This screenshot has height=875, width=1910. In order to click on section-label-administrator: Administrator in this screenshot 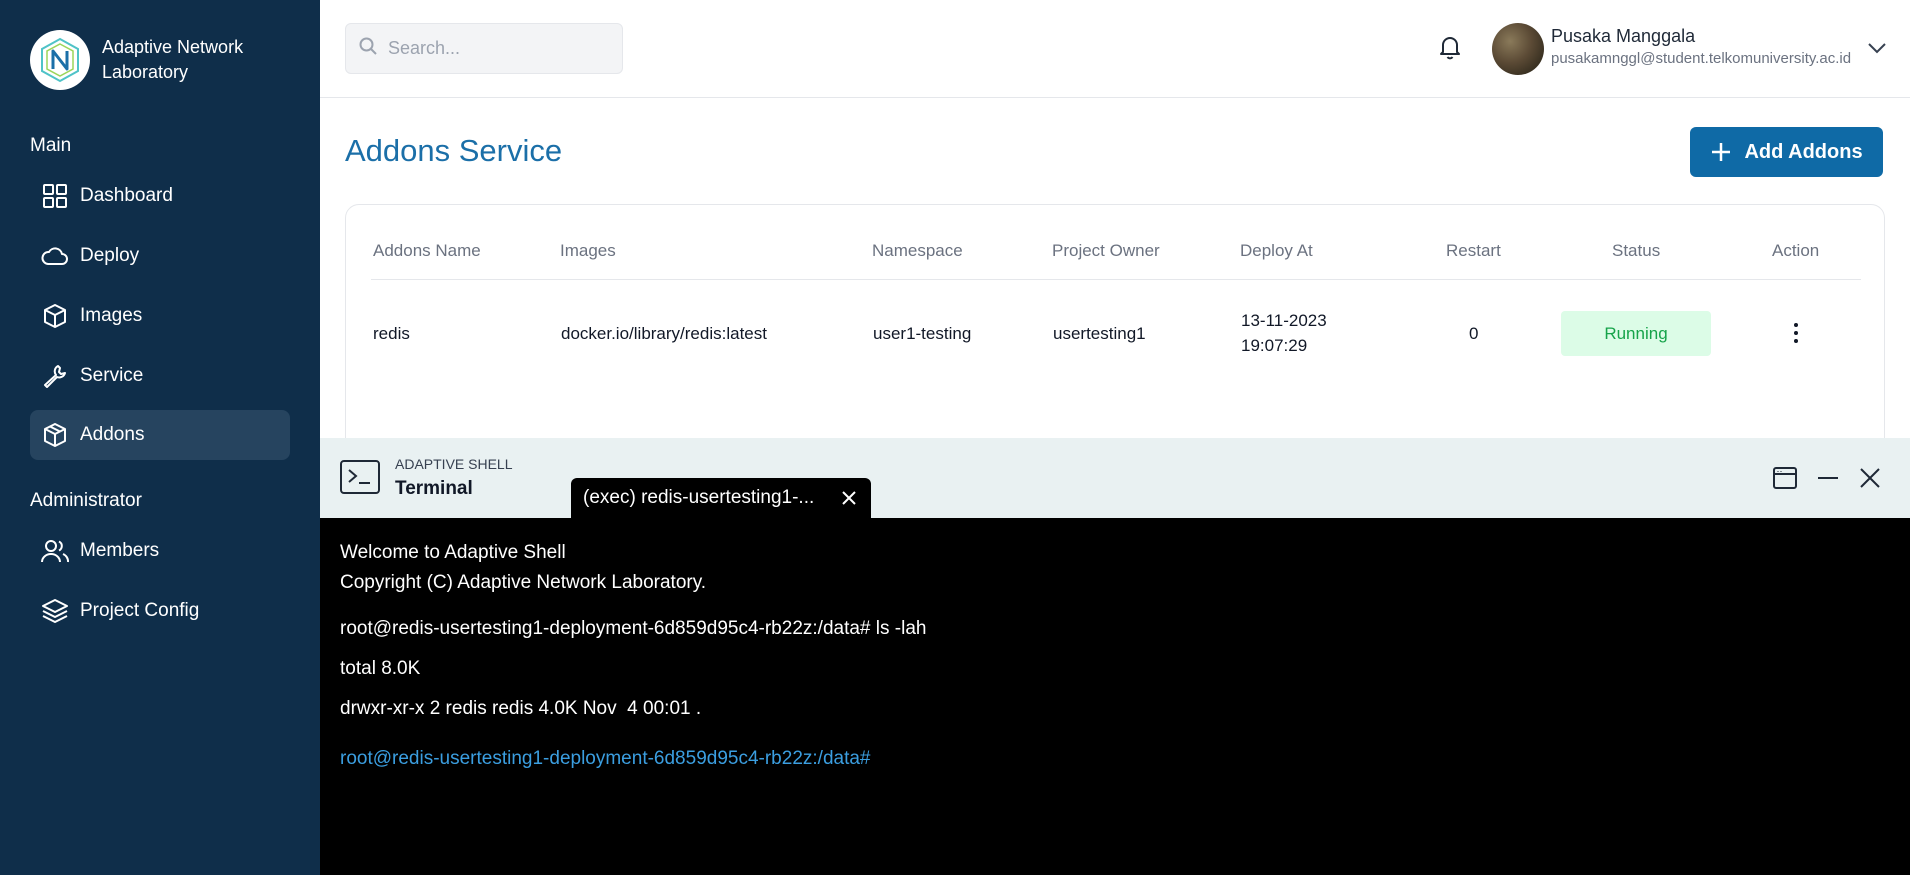, I will do `click(86, 500)`.